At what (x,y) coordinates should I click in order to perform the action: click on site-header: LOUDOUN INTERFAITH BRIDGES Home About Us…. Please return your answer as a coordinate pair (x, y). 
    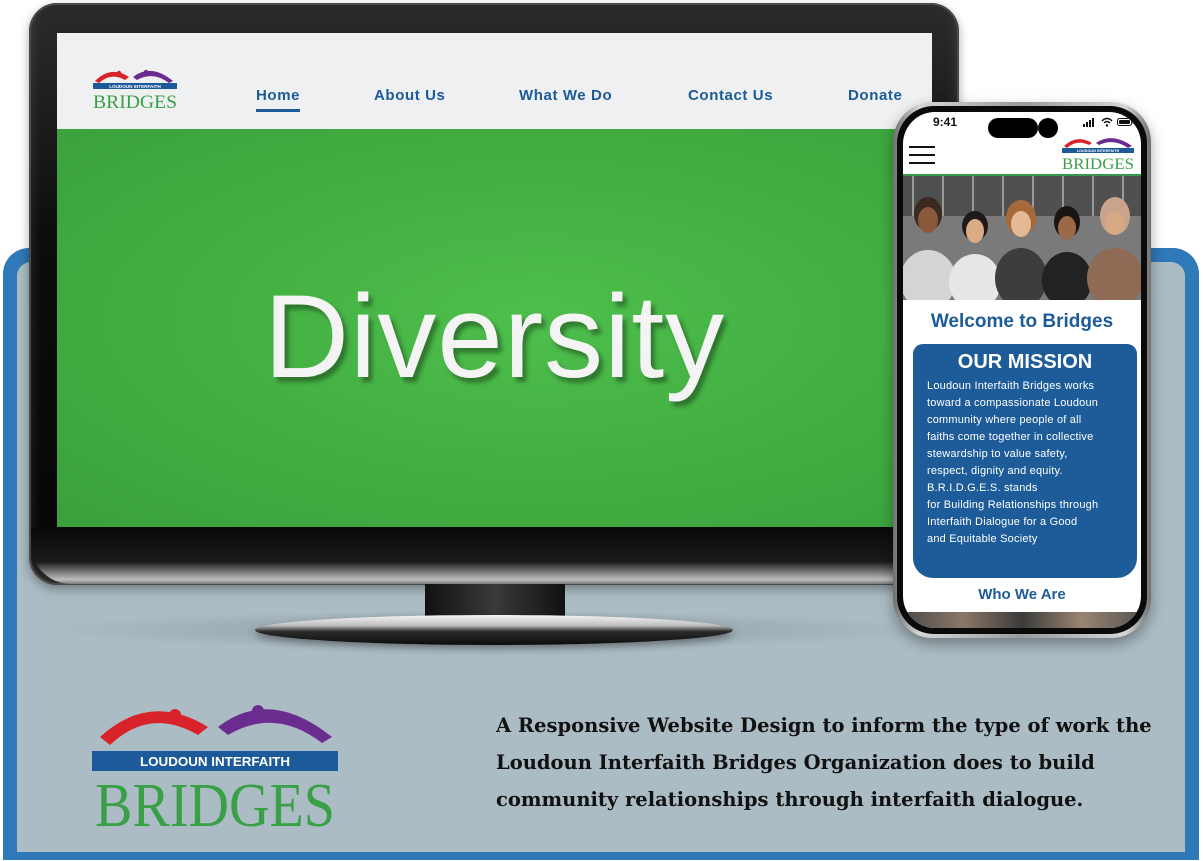
    Looking at the image, I should click on (494, 81).